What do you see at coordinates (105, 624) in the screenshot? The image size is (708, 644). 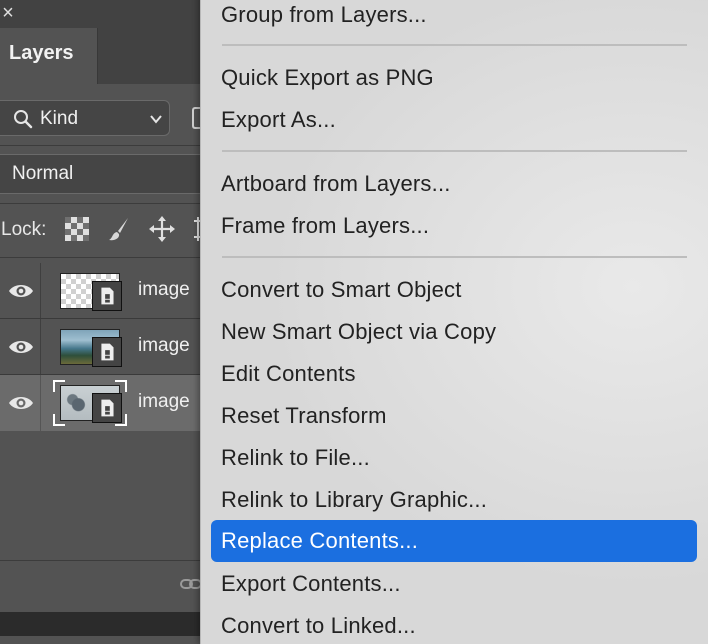 I see `panel-footer` at bounding box center [105, 624].